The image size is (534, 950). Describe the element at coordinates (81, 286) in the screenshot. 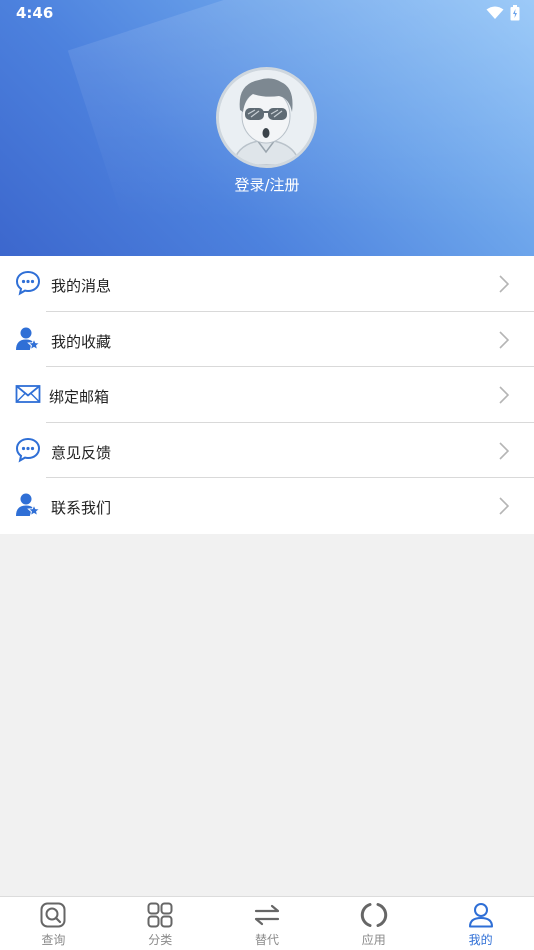

I see `menu-item-label: 我的消息` at that location.